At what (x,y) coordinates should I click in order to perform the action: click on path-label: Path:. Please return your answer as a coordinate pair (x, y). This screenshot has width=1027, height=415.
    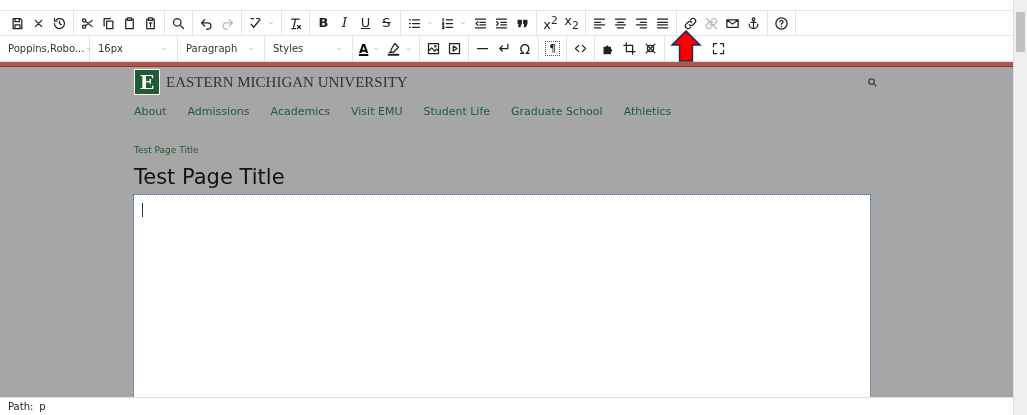
    Looking at the image, I should click on (21, 406).